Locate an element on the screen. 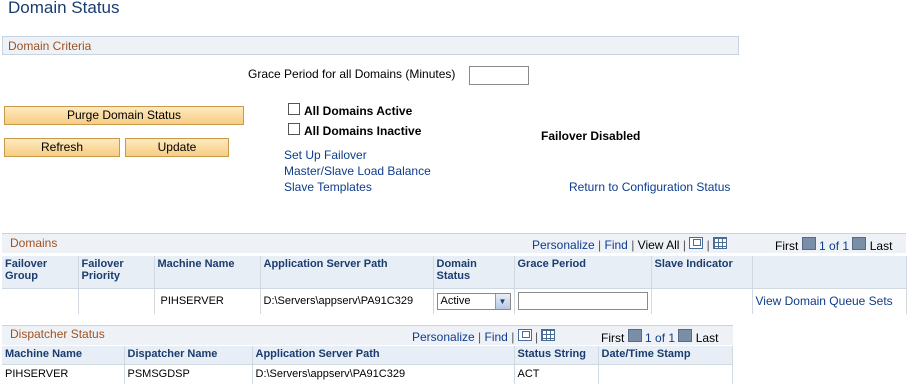  col-timestamp: Date/Time Stamp is located at coordinates (665, 355).